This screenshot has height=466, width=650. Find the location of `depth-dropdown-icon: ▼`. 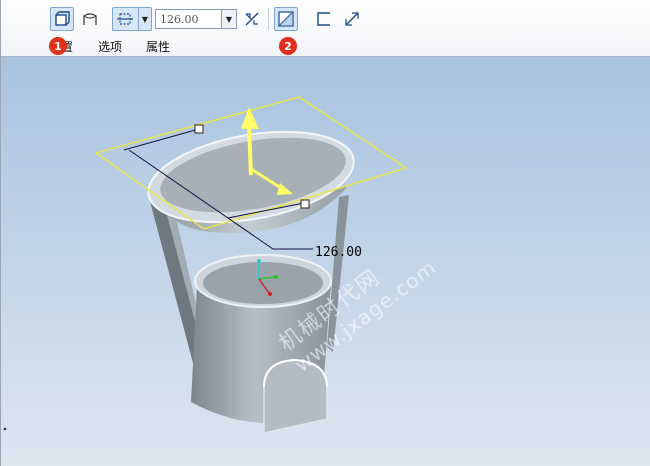

depth-dropdown-icon: ▼ is located at coordinates (228, 19).